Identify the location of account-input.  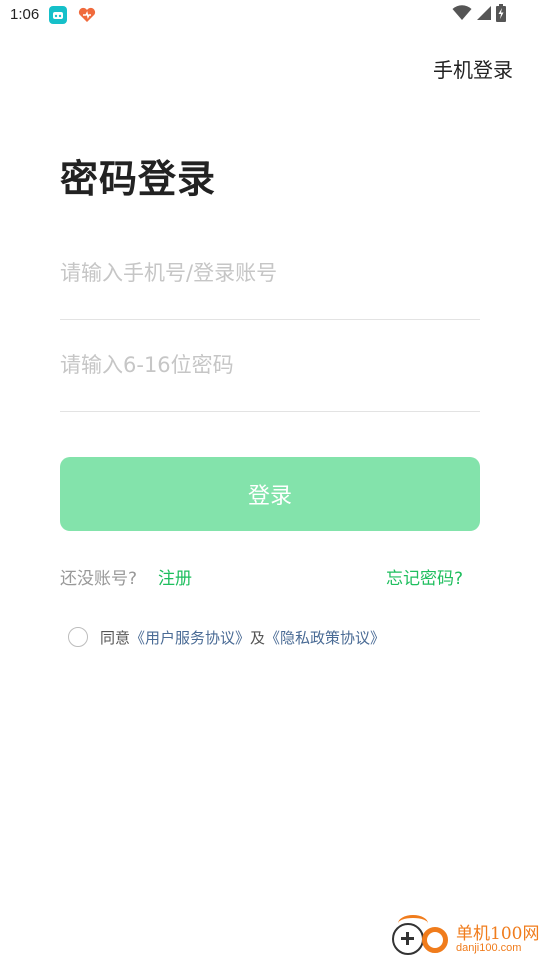
(270, 273).